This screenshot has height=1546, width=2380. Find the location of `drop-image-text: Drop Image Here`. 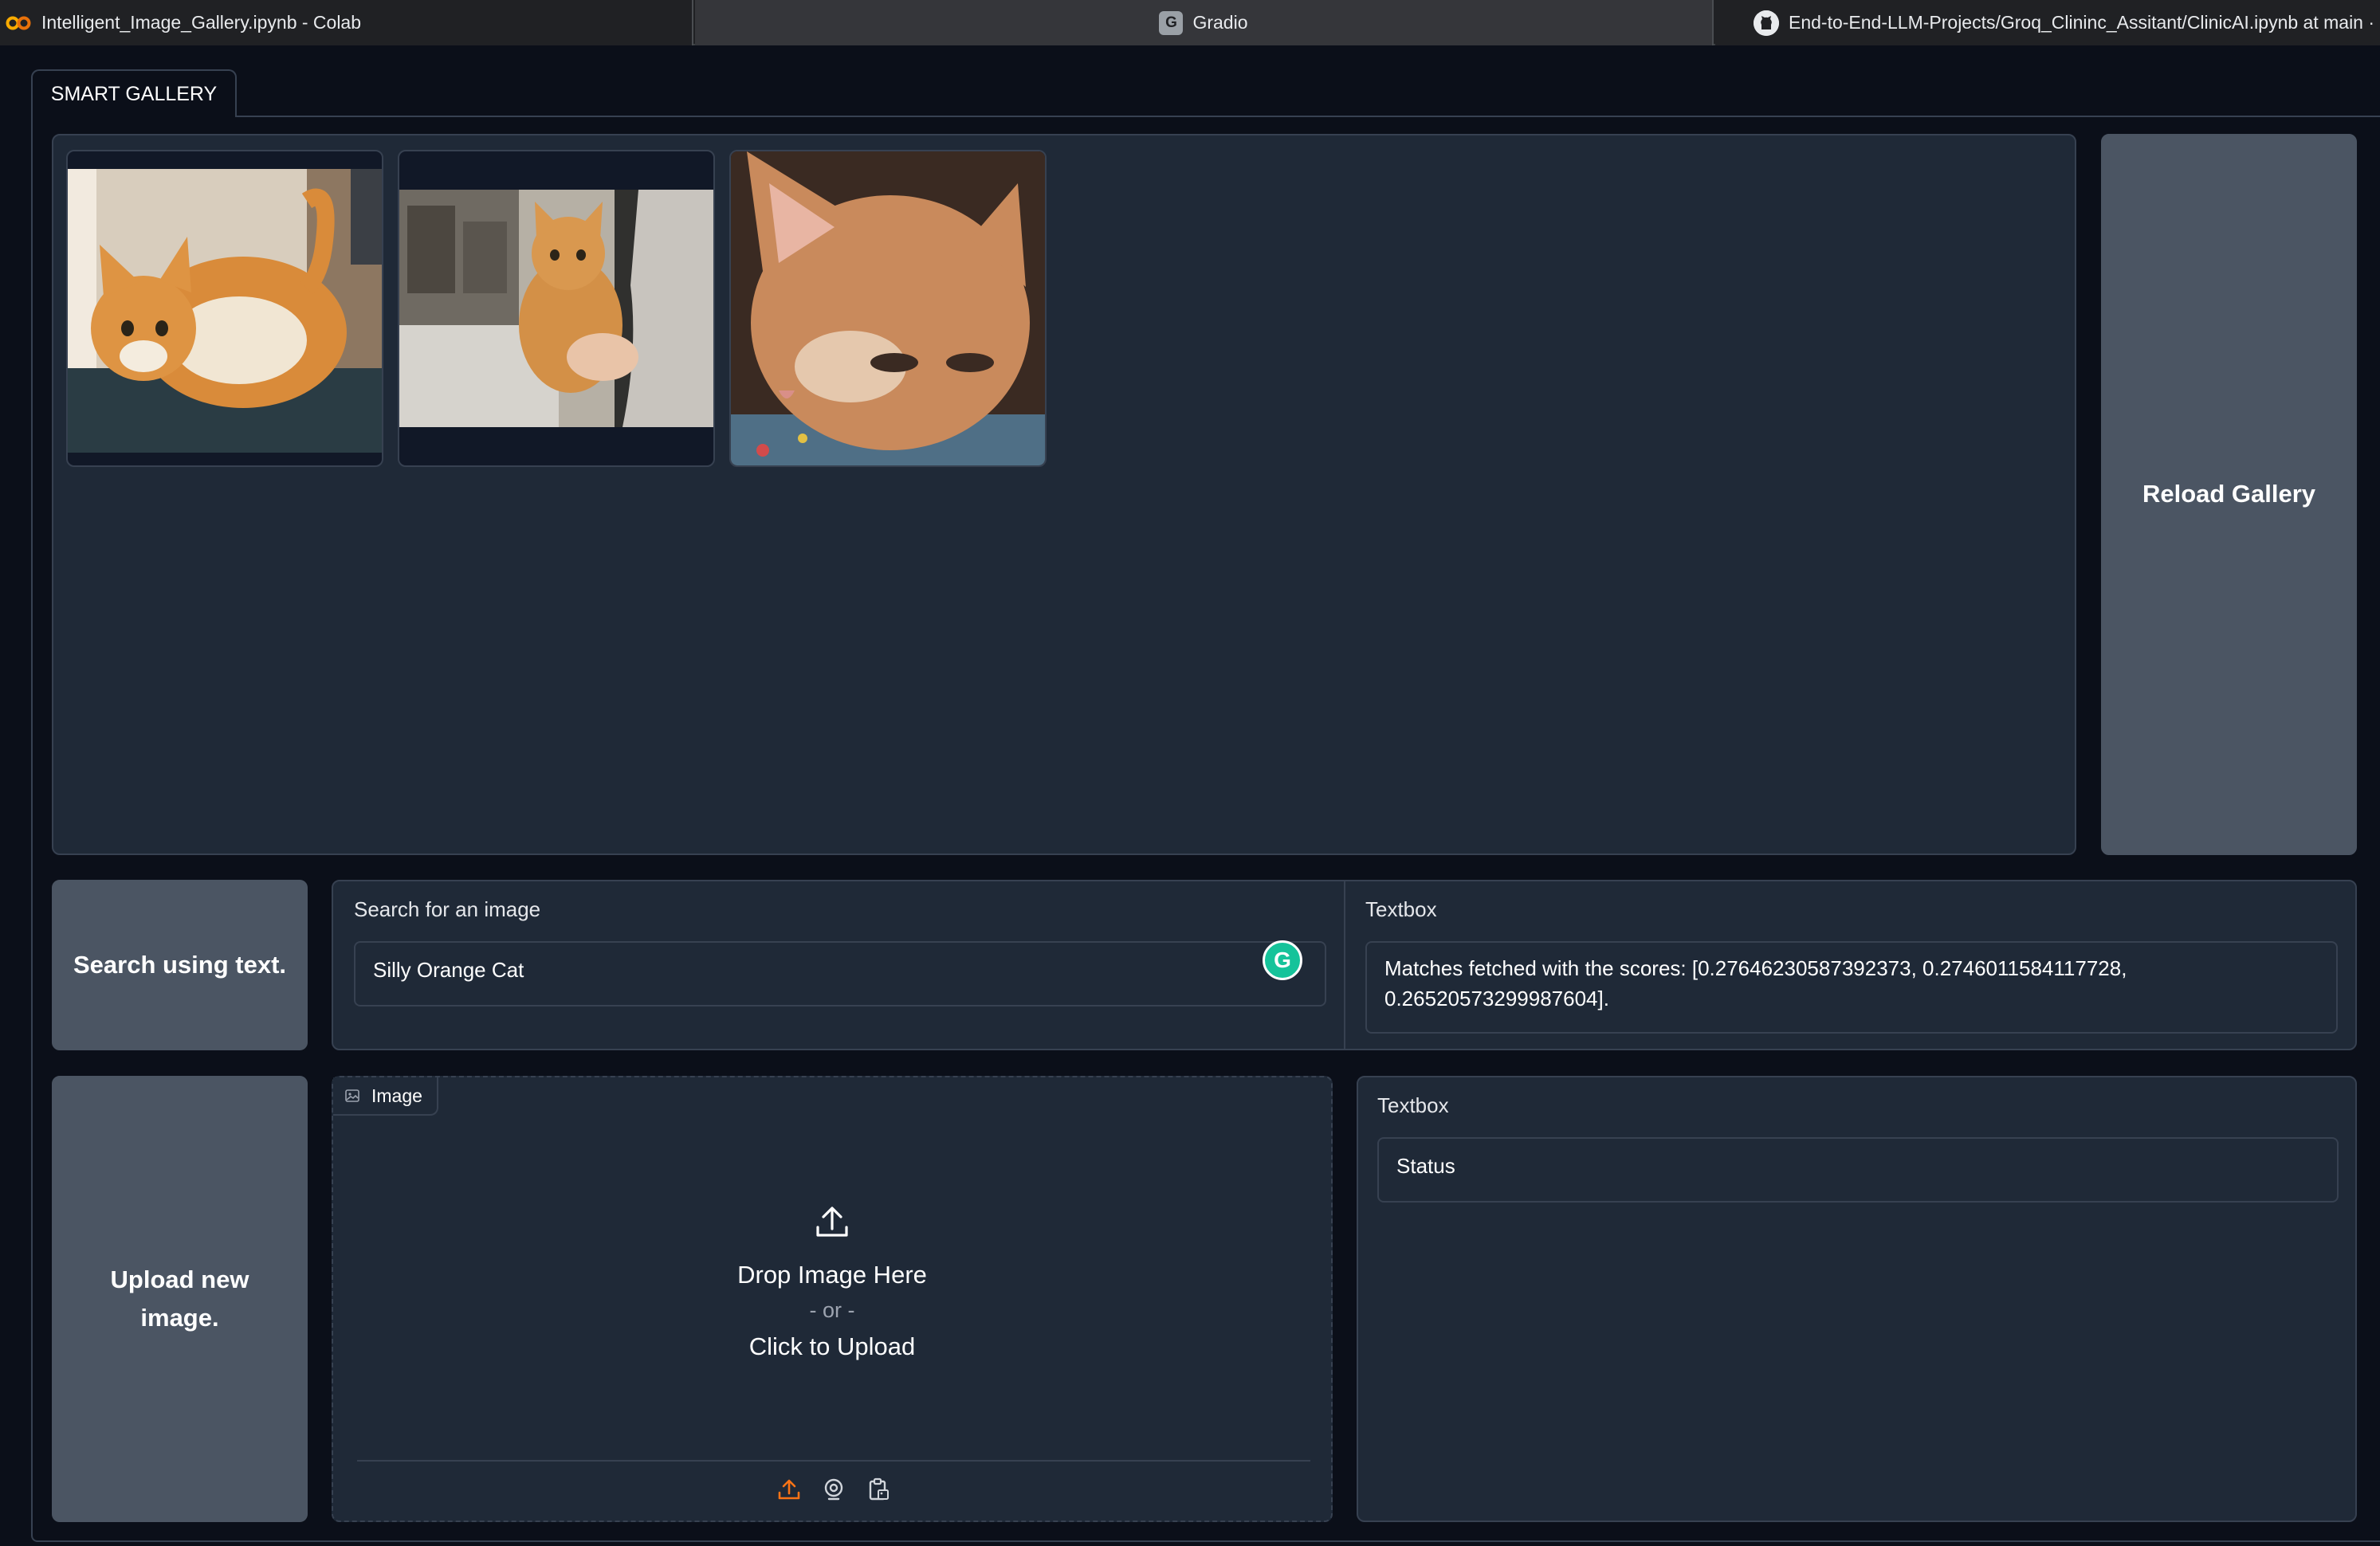

drop-image-text: Drop Image Here is located at coordinates (832, 1275).